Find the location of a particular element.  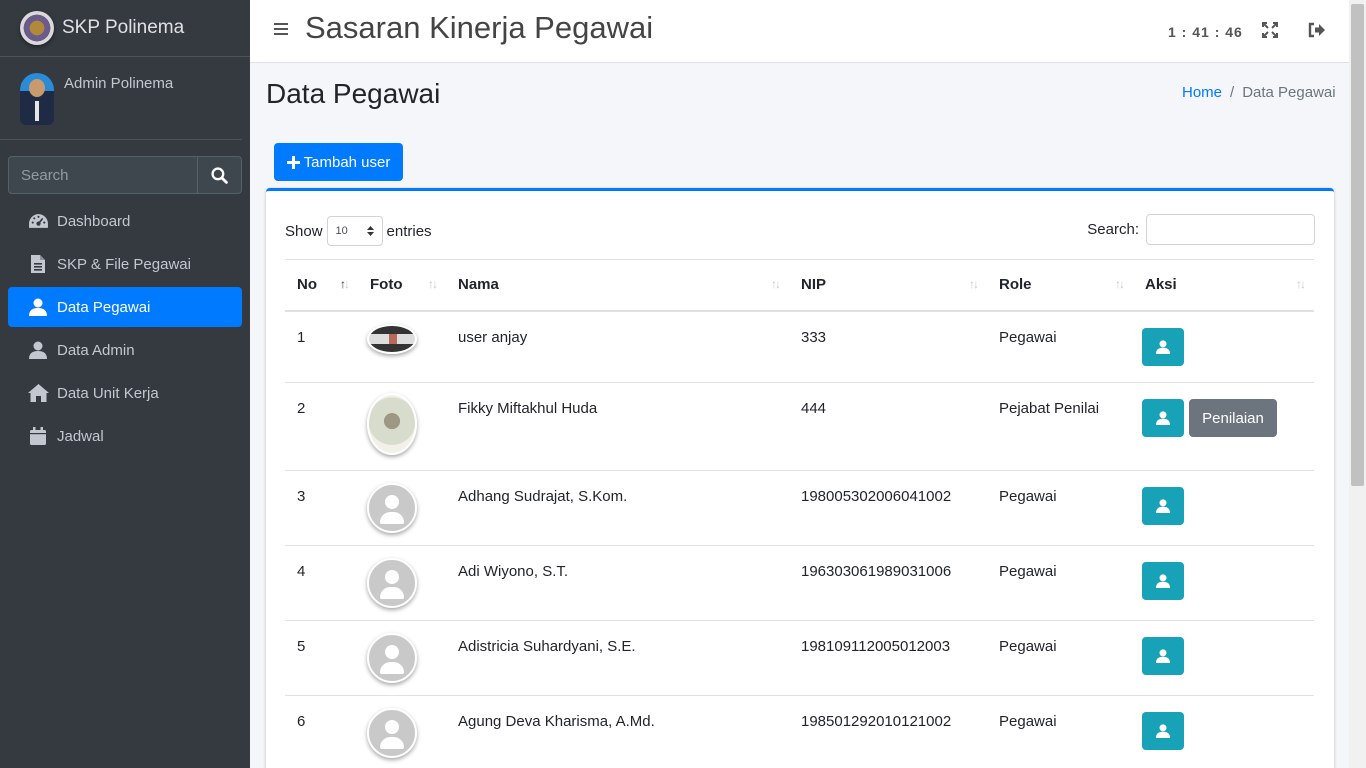

hamburger-icon is located at coordinates (281, 29).